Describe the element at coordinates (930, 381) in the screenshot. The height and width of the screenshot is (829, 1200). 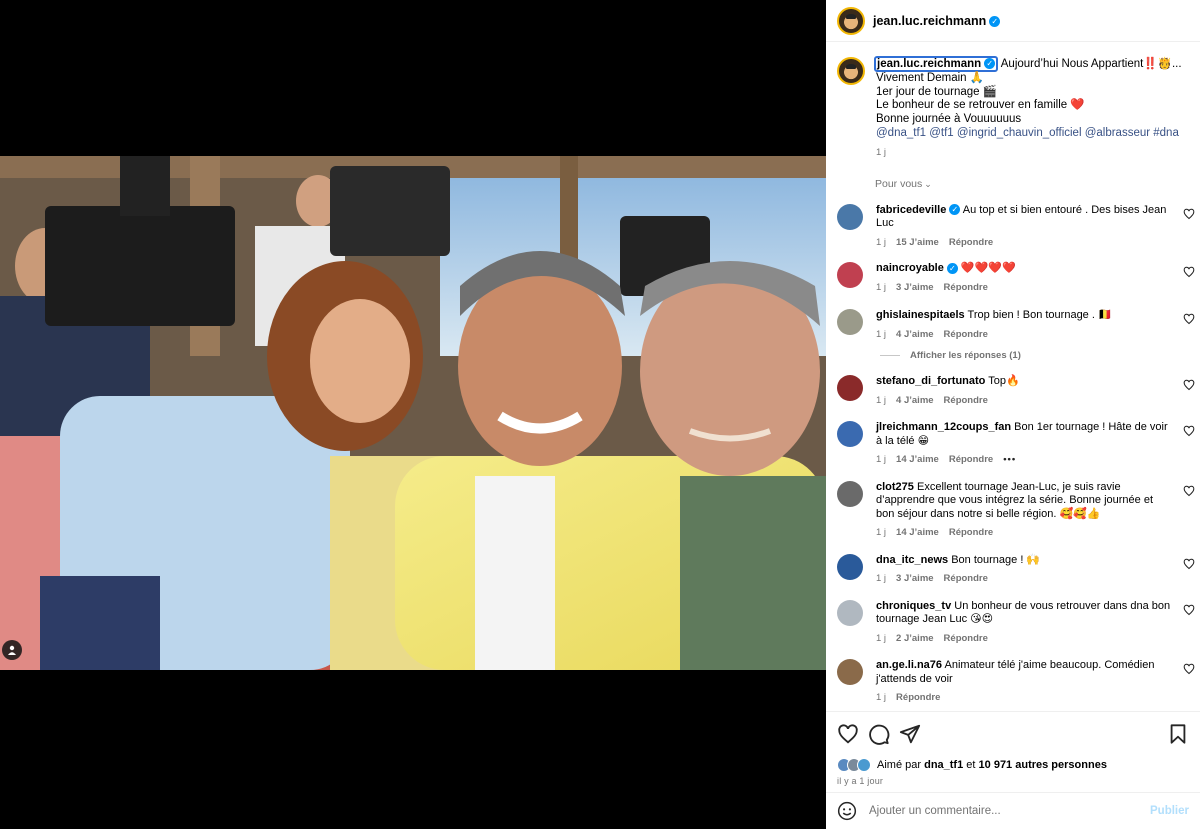
I see `commenter-username: stefano_di_fortunato` at that location.